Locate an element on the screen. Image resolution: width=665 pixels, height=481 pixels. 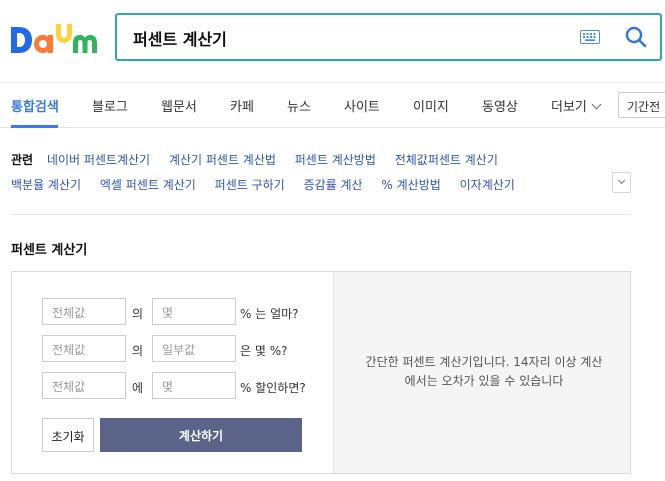
related-link: 계산기 퍼센트 계산법 is located at coordinates (222, 160).